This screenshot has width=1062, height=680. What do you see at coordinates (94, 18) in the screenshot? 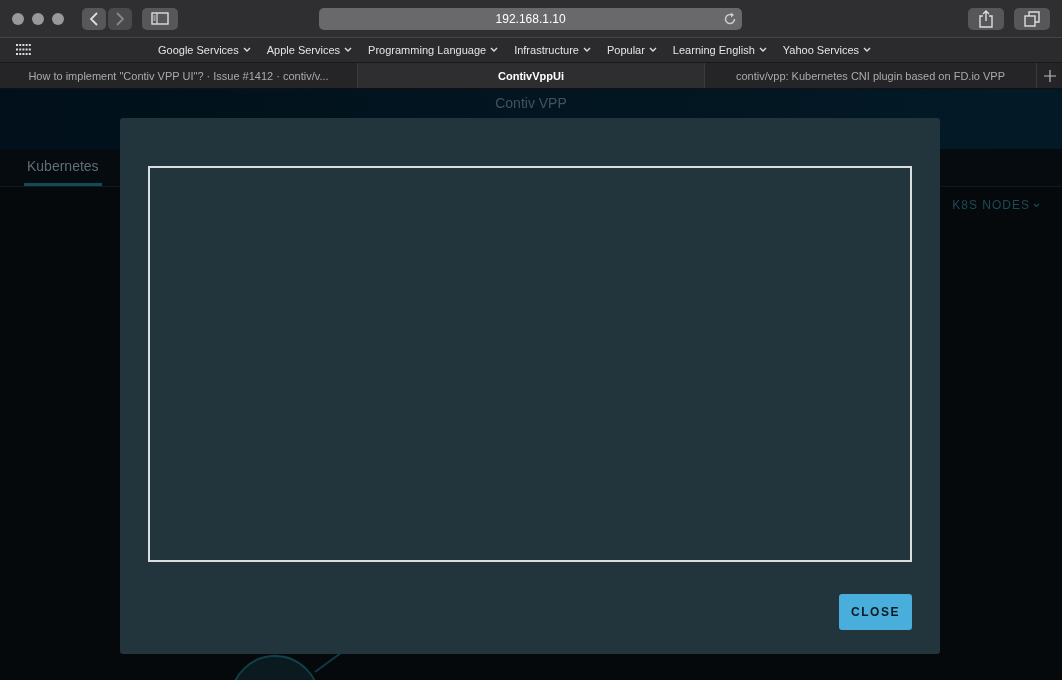
I see `back-button` at bounding box center [94, 18].